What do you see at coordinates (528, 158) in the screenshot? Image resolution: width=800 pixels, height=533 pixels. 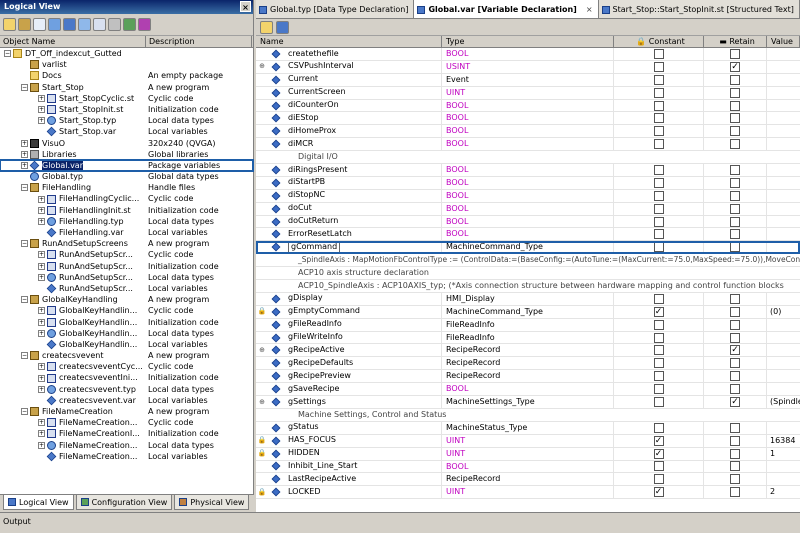 I see `comment-row: Digital I/O` at bounding box center [528, 158].